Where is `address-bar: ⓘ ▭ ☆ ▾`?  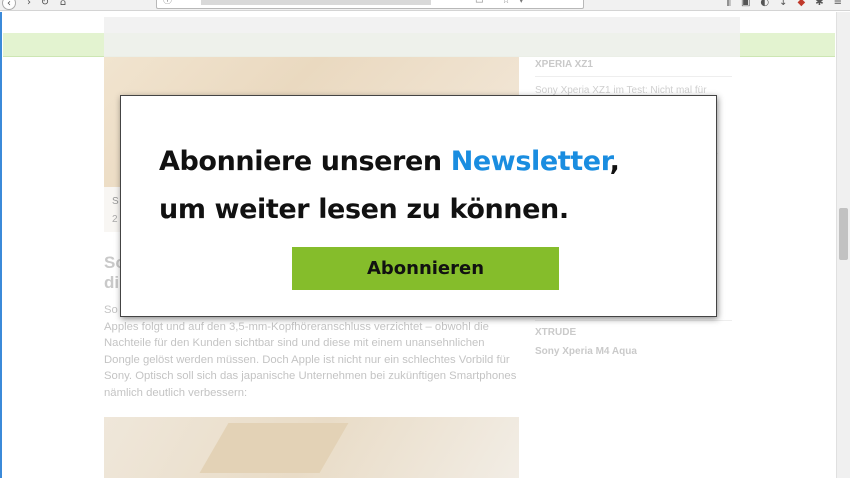
address-bar: ⓘ ▭ ☆ ▾ is located at coordinates (370, 4).